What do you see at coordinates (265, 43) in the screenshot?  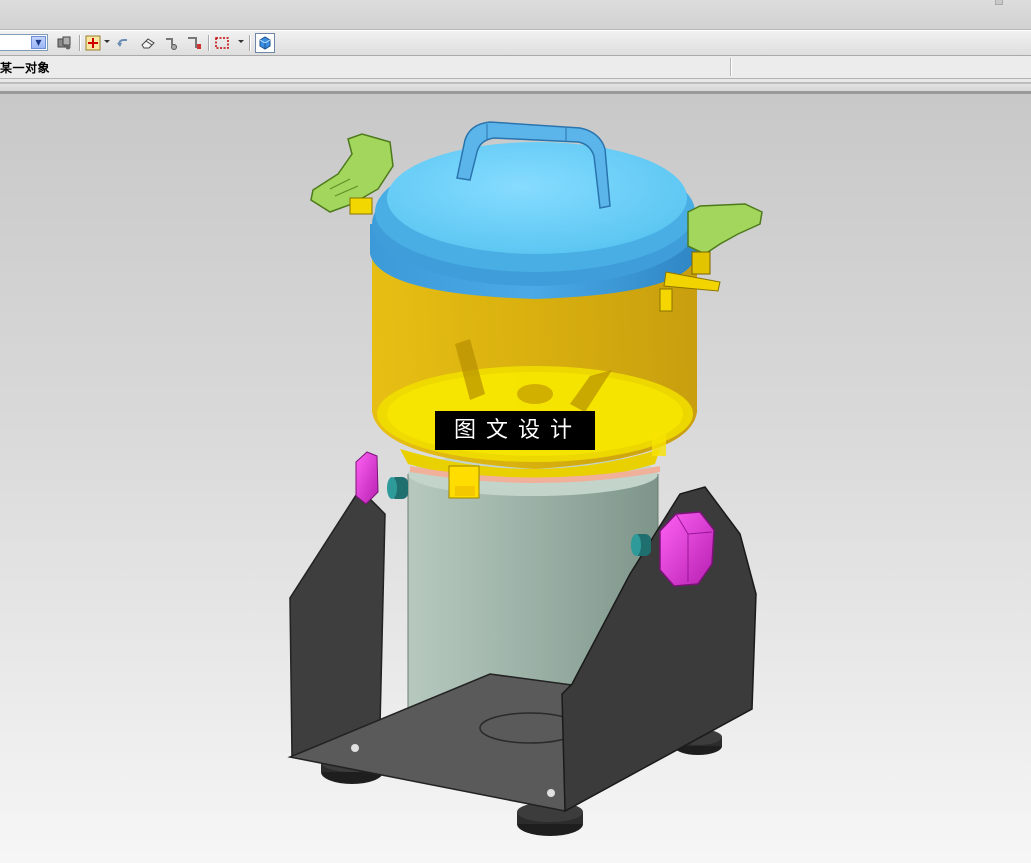 I see `view-cube-icon` at bounding box center [265, 43].